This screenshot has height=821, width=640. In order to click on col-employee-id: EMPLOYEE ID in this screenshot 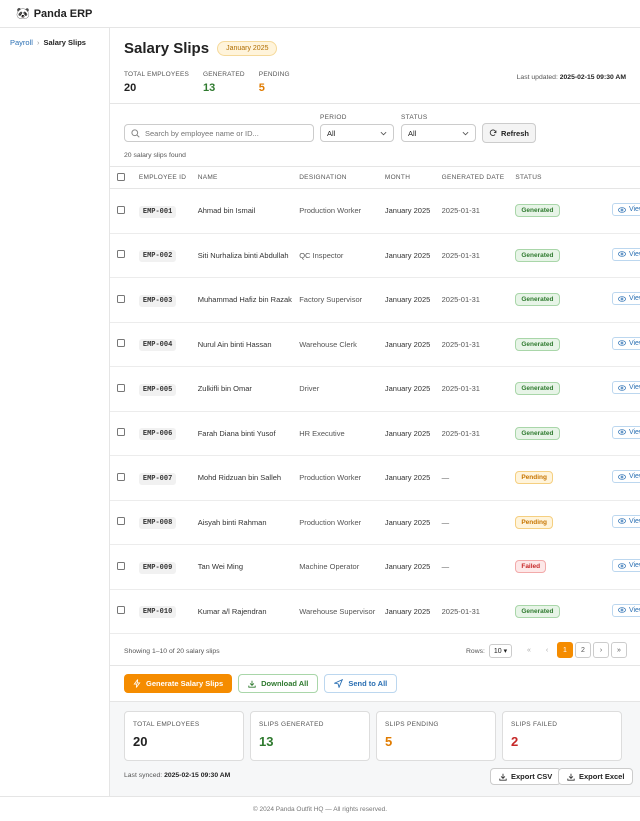, I will do `click(168, 178)`.